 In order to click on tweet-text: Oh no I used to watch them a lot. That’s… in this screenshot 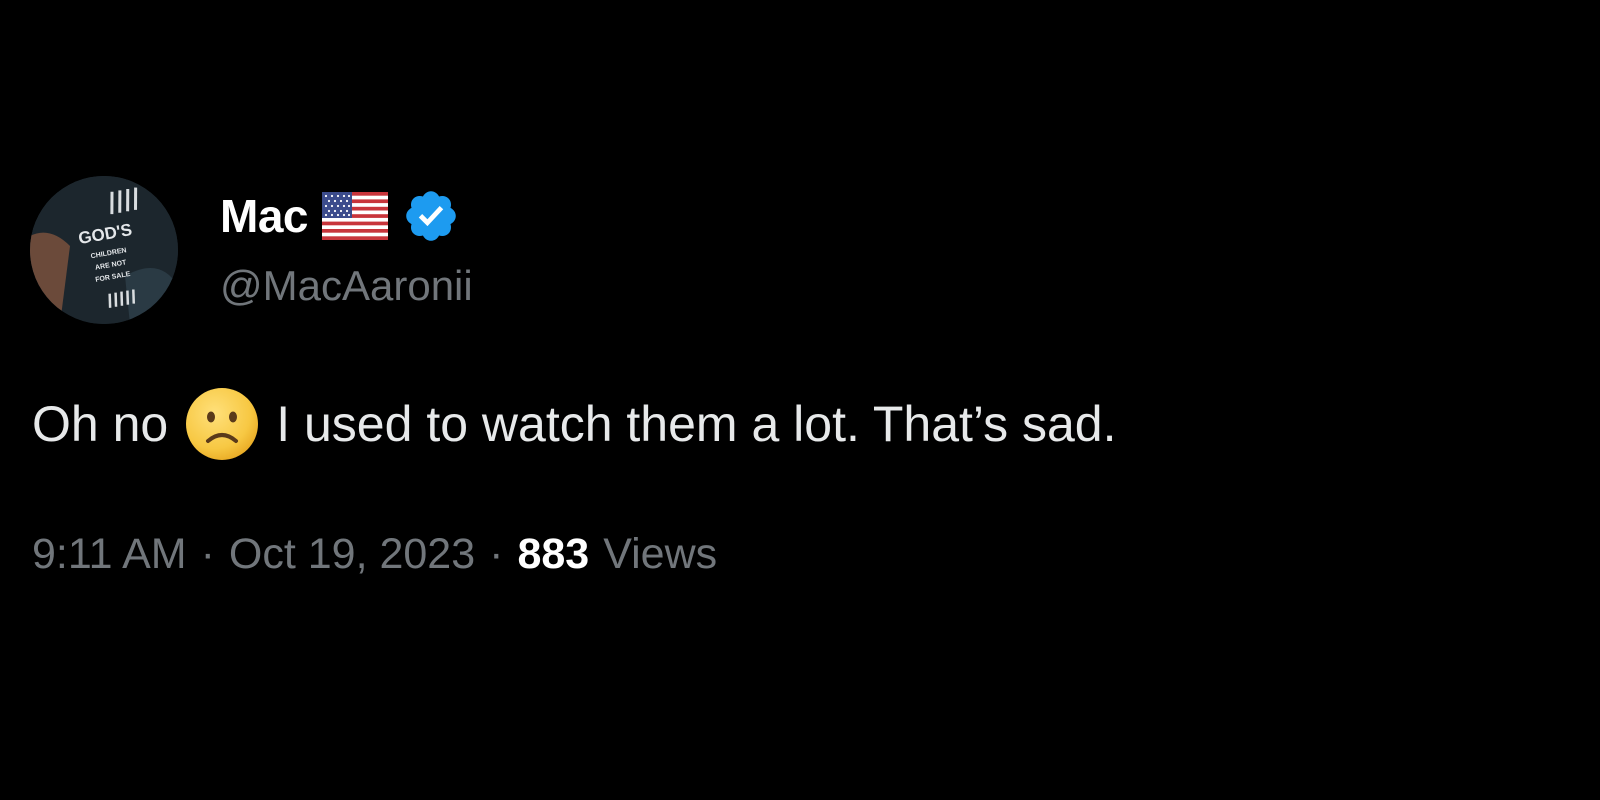, I will do `click(574, 424)`.